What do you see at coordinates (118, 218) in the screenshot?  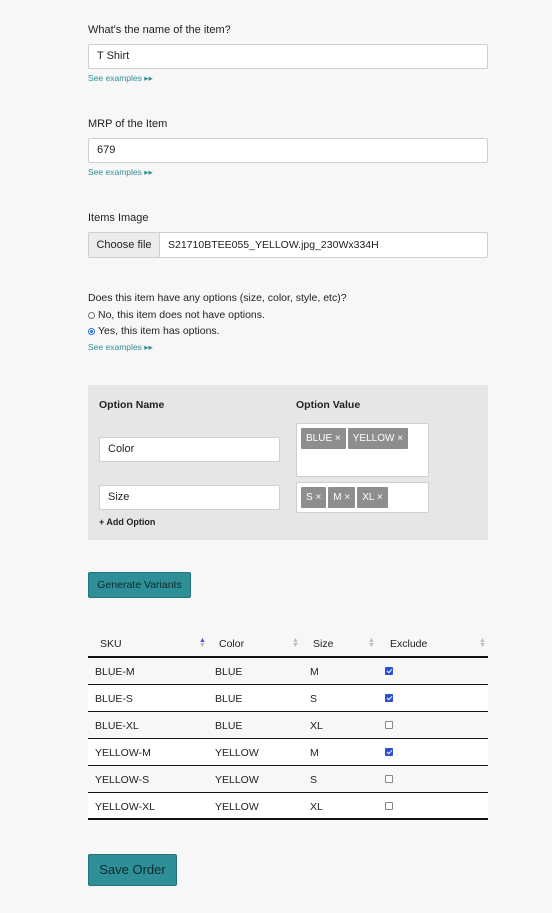 I see `items-image-label: Items Image` at bounding box center [118, 218].